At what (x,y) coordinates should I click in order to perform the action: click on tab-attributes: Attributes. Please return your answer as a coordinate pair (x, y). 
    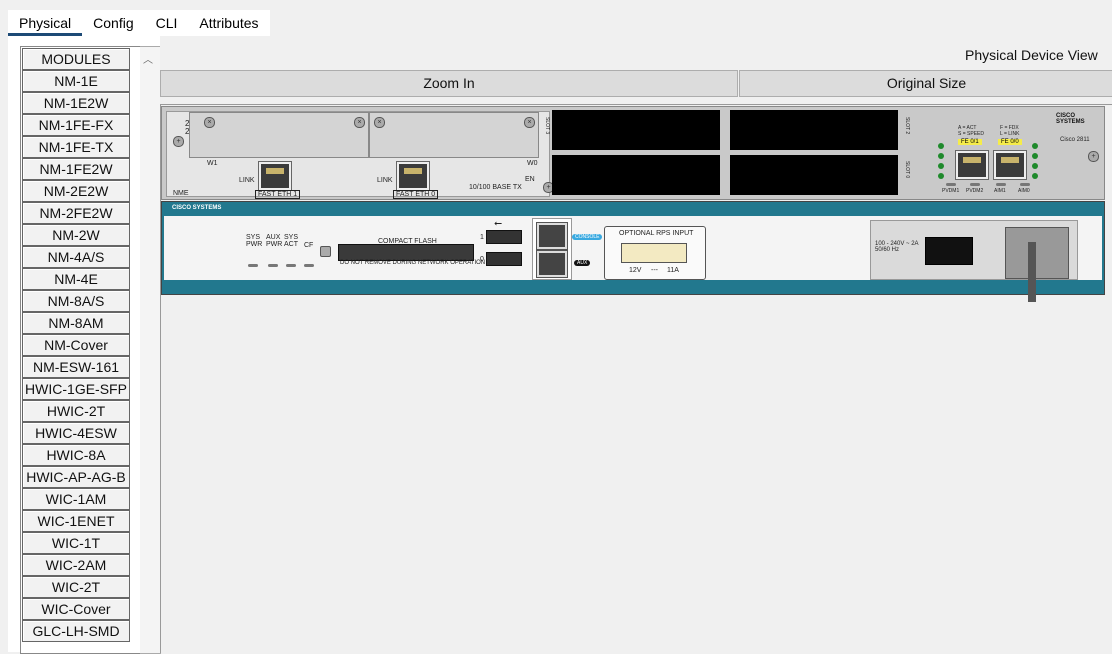
    Looking at the image, I should click on (228, 23).